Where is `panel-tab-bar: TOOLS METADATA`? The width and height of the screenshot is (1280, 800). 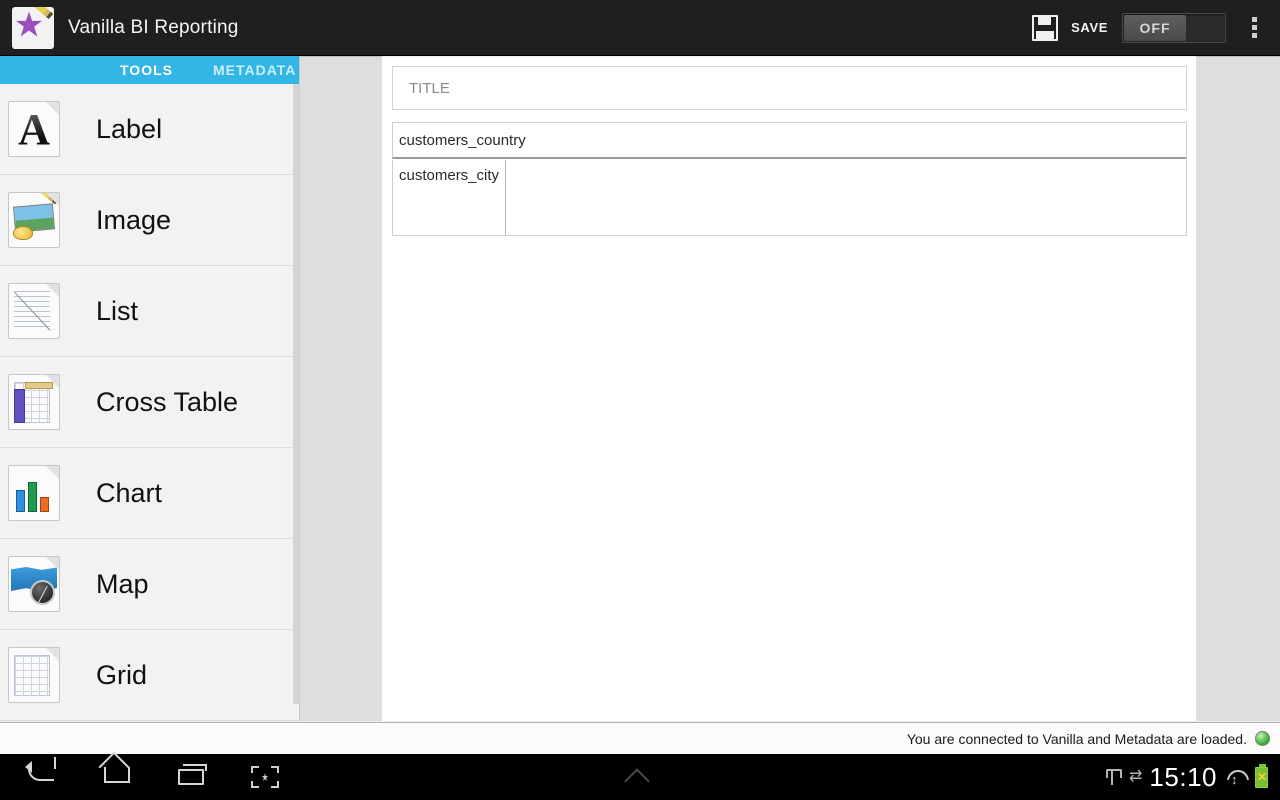
panel-tab-bar: TOOLS METADATA is located at coordinates (149, 70).